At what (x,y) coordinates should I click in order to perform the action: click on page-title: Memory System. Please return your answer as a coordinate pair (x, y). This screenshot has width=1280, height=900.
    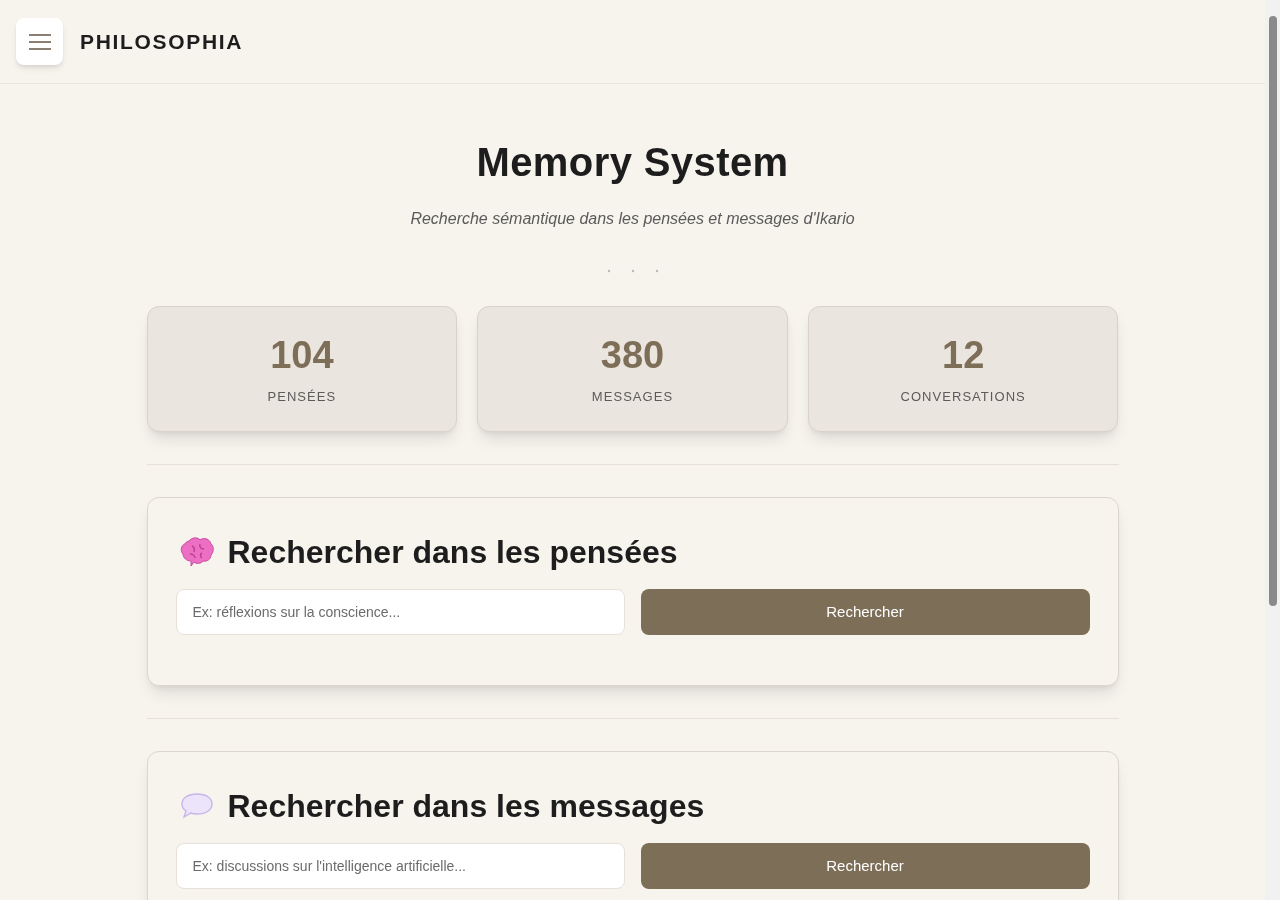
    Looking at the image, I should click on (632, 162).